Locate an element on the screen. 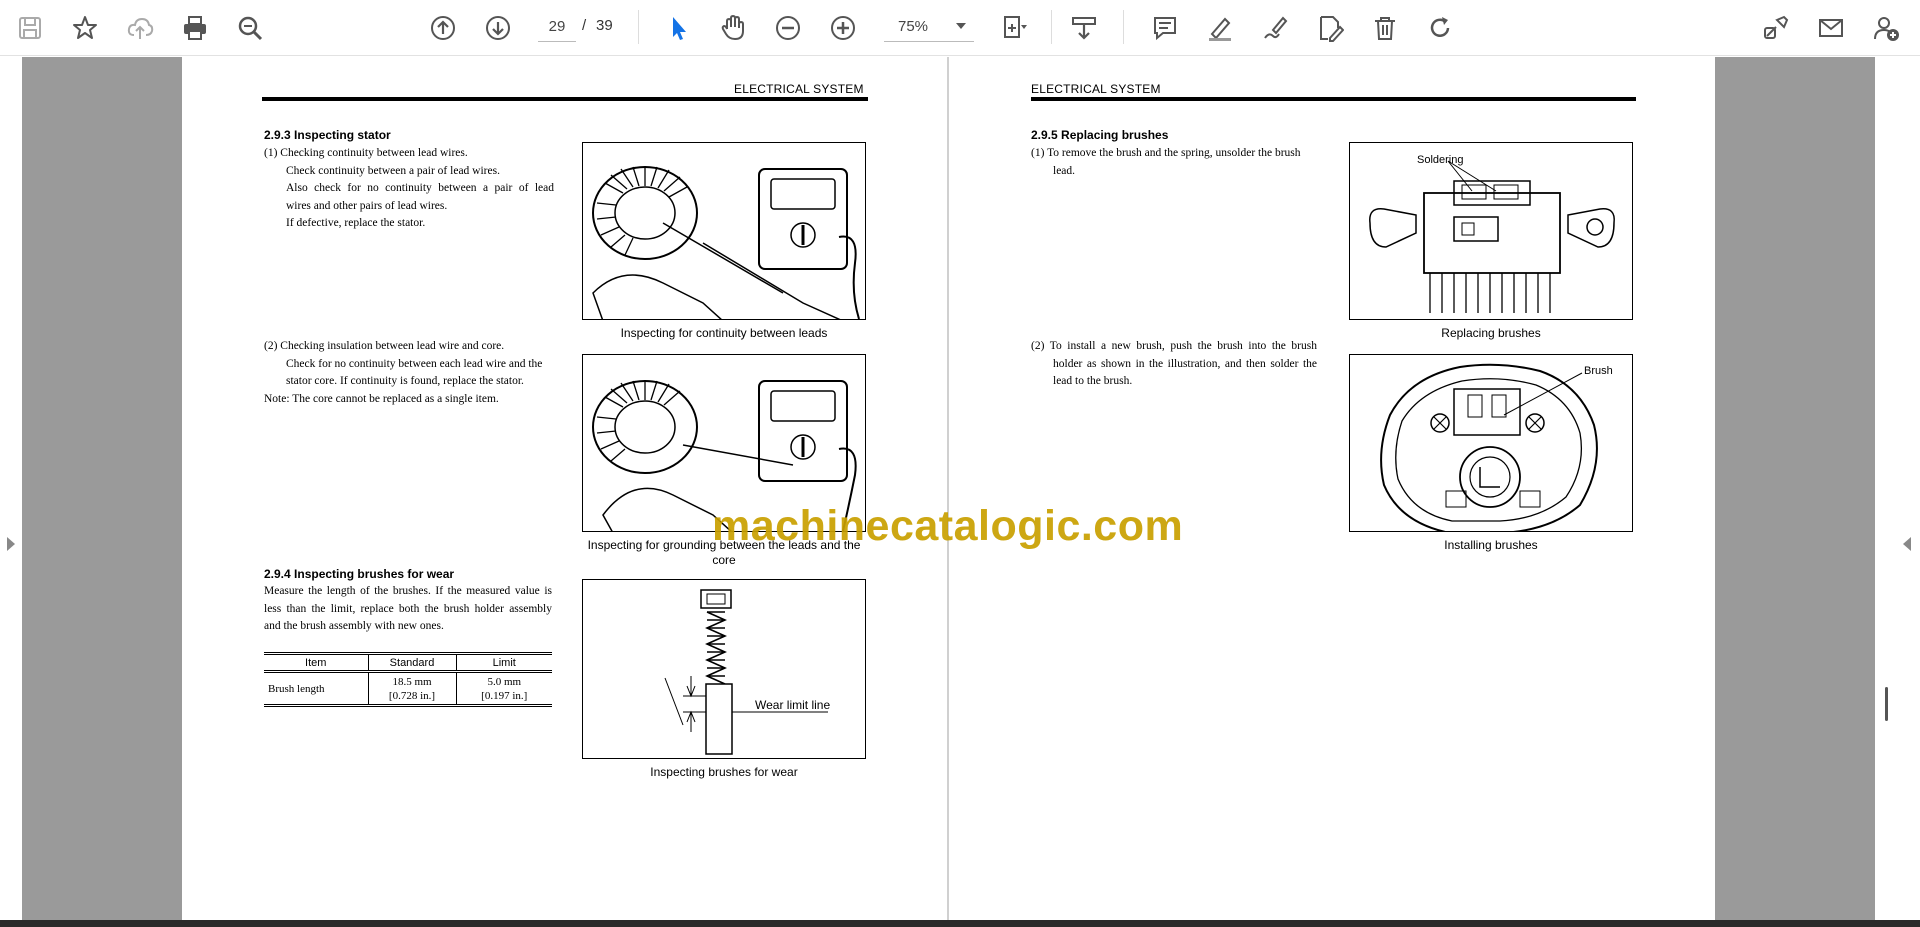  account-icon is located at coordinates (1886, 28).